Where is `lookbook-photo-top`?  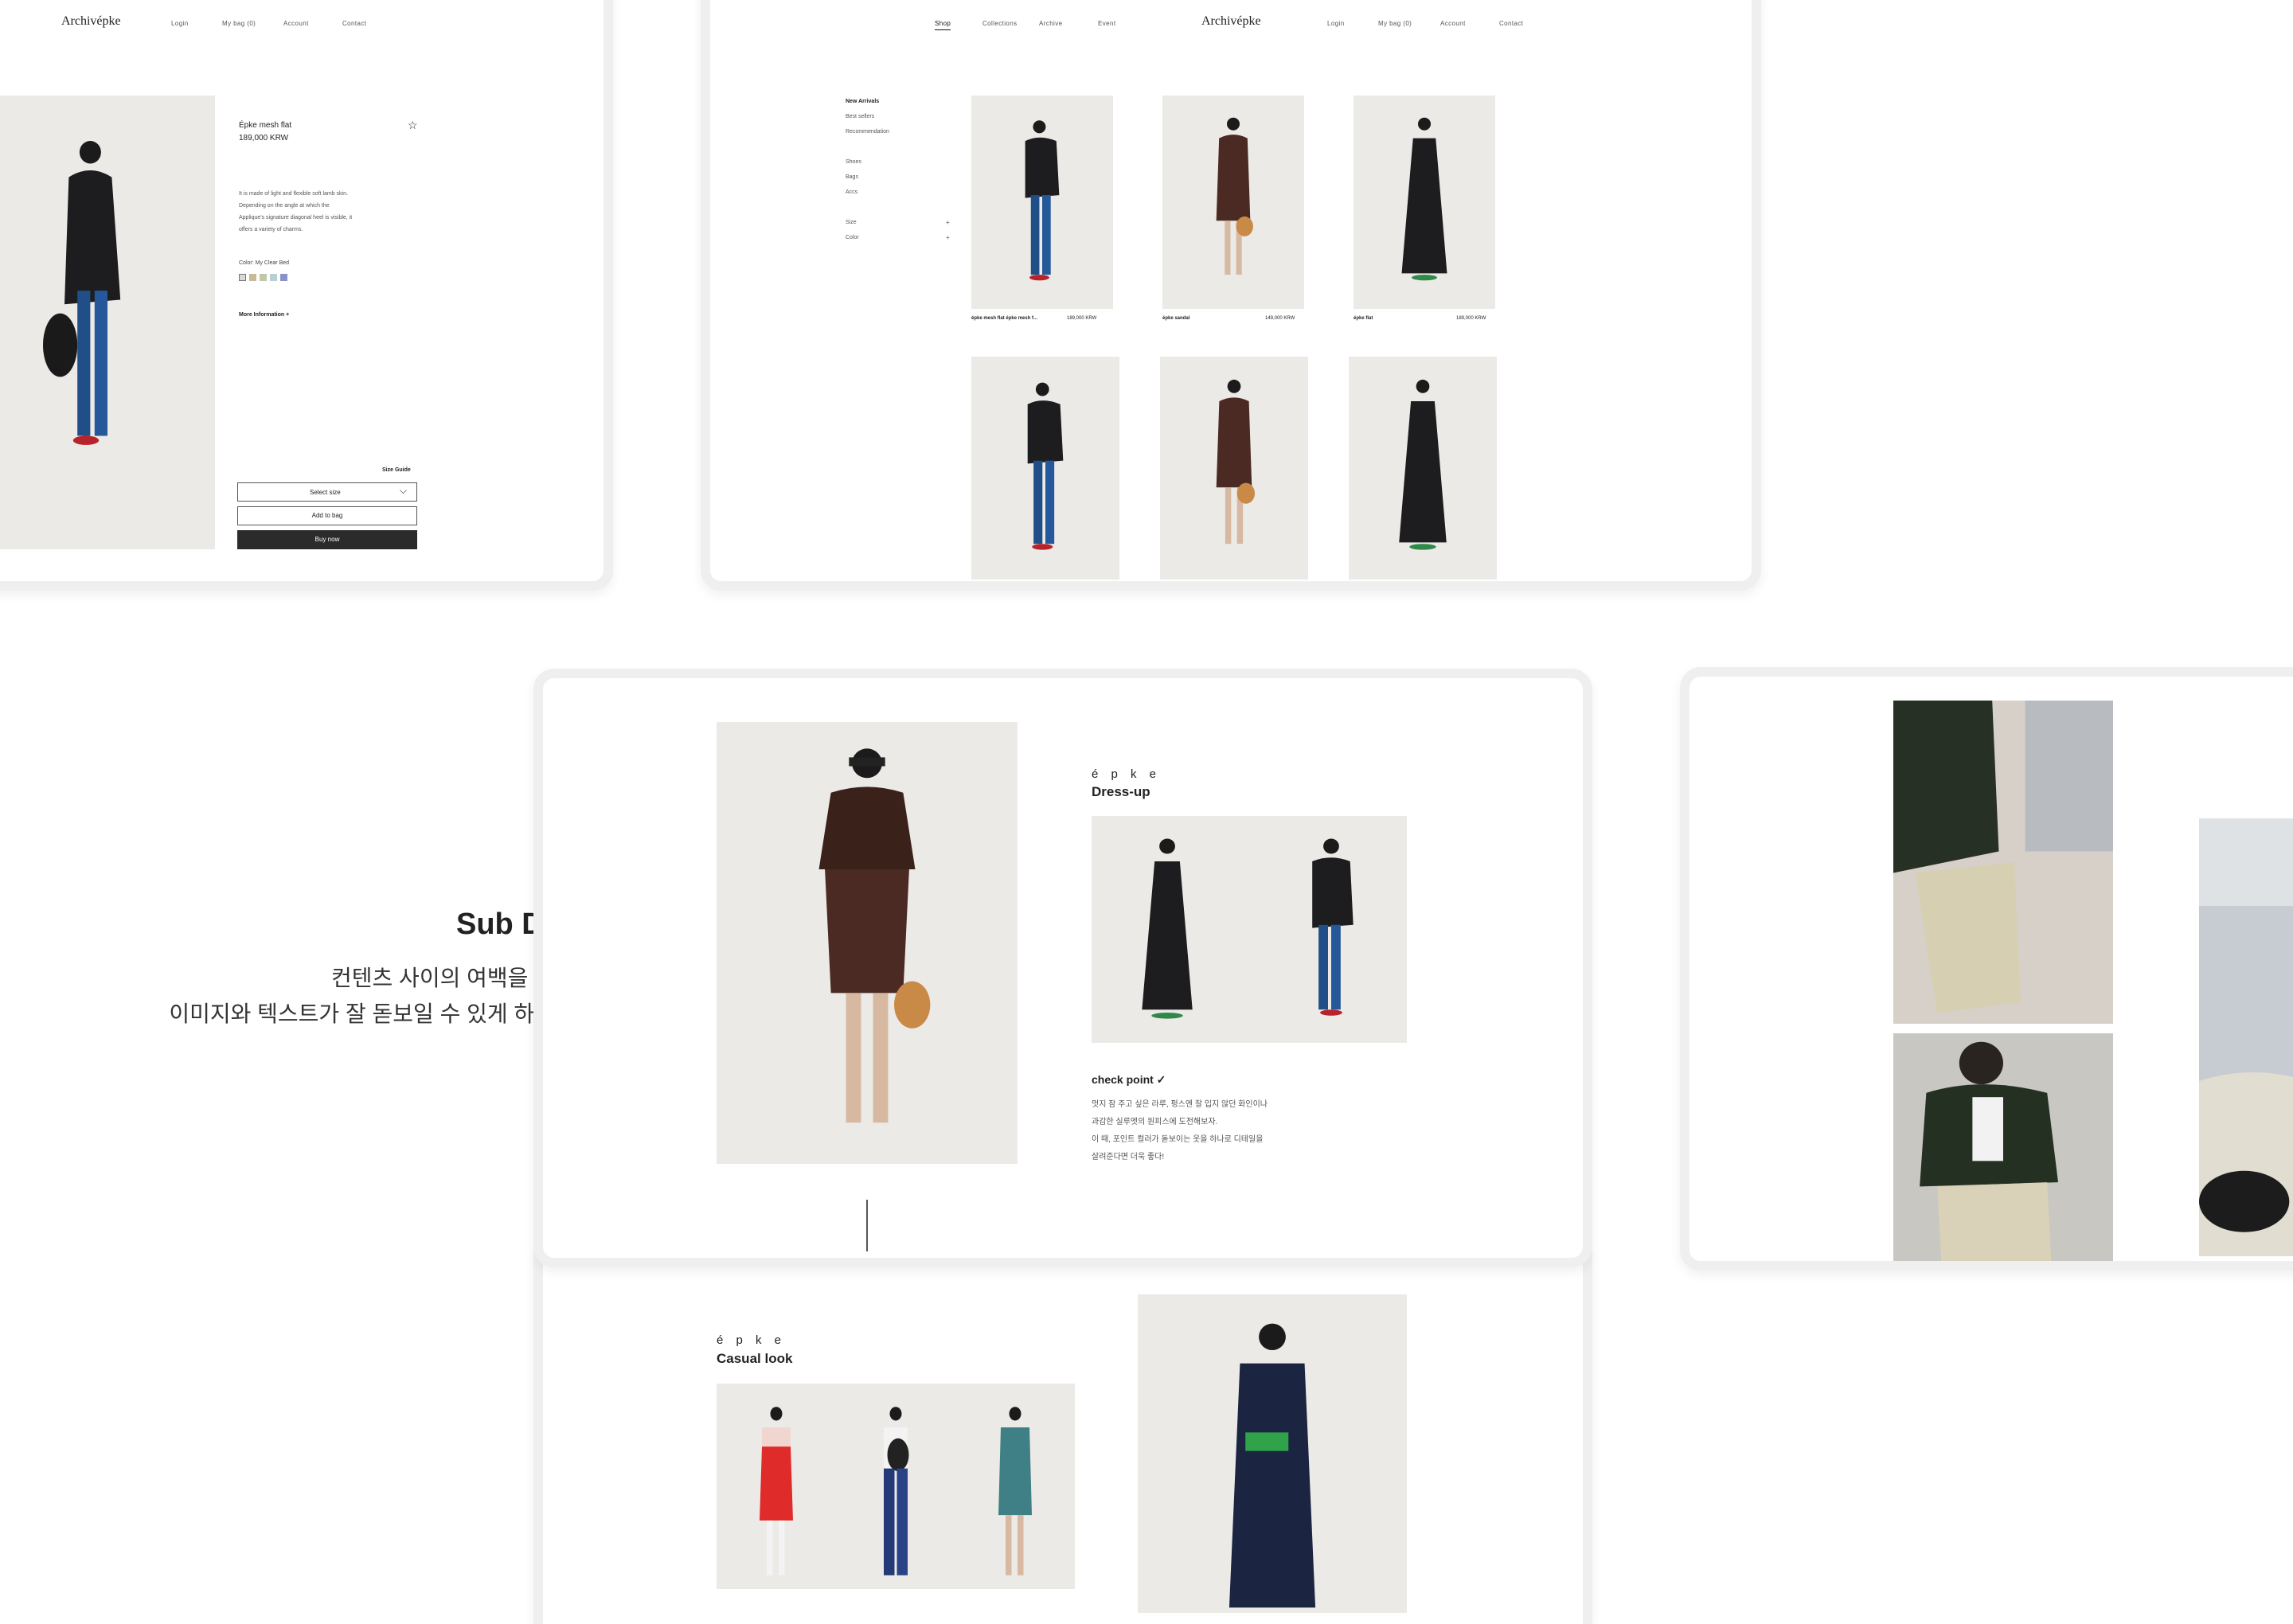
lookbook-photo-top is located at coordinates (2003, 862).